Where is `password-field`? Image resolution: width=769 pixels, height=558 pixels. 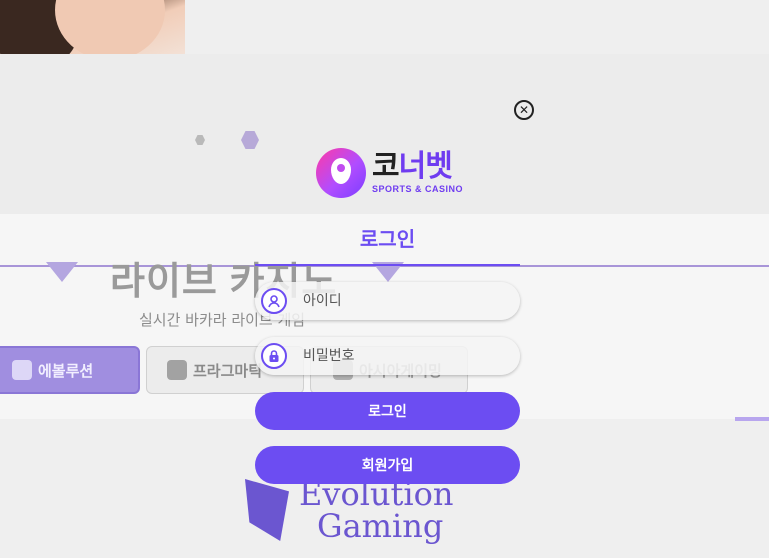 password-field is located at coordinates (387, 356).